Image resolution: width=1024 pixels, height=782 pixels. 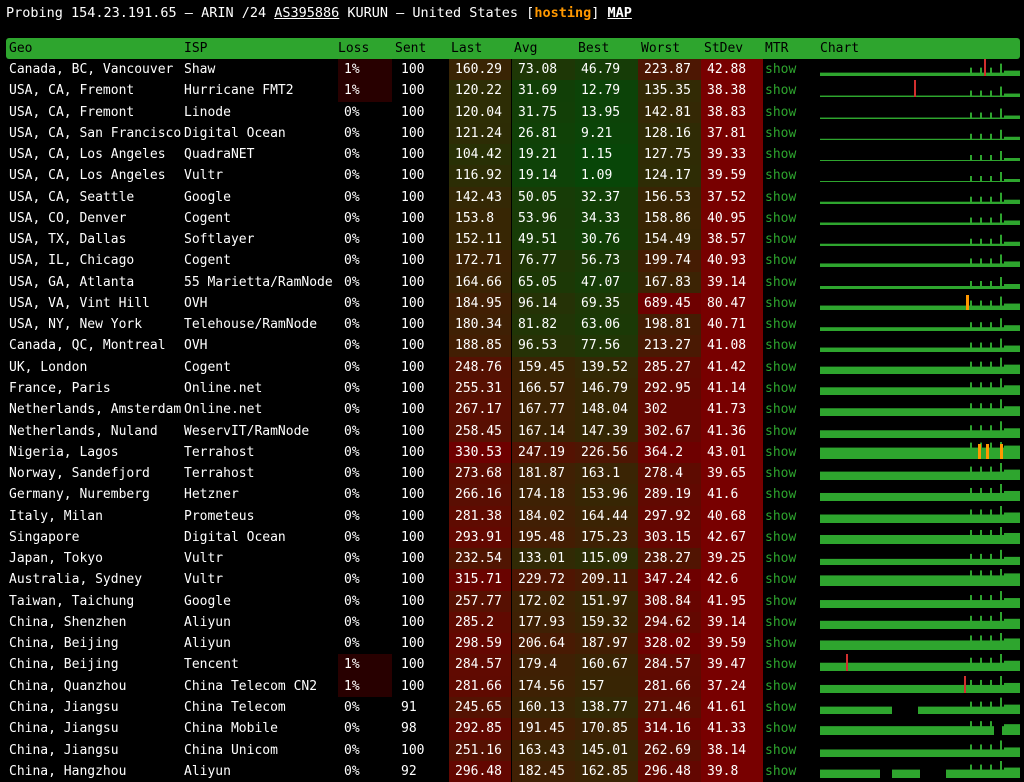 What do you see at coordinates (661, 48) in the screenshot?
I see `header-worst: Worst` at bounding box center [661, 48].